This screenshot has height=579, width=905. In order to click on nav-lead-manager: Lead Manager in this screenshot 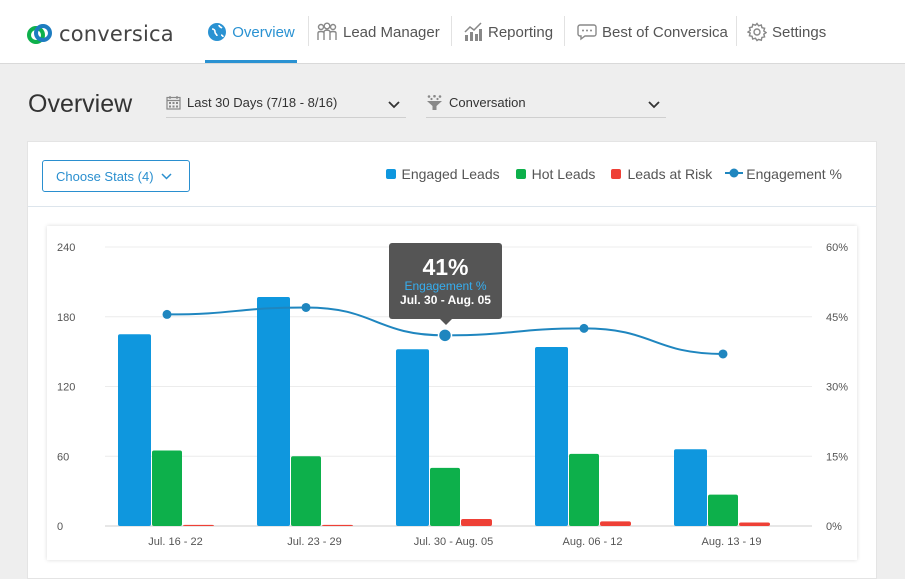, I will do `click(378, 32)`.